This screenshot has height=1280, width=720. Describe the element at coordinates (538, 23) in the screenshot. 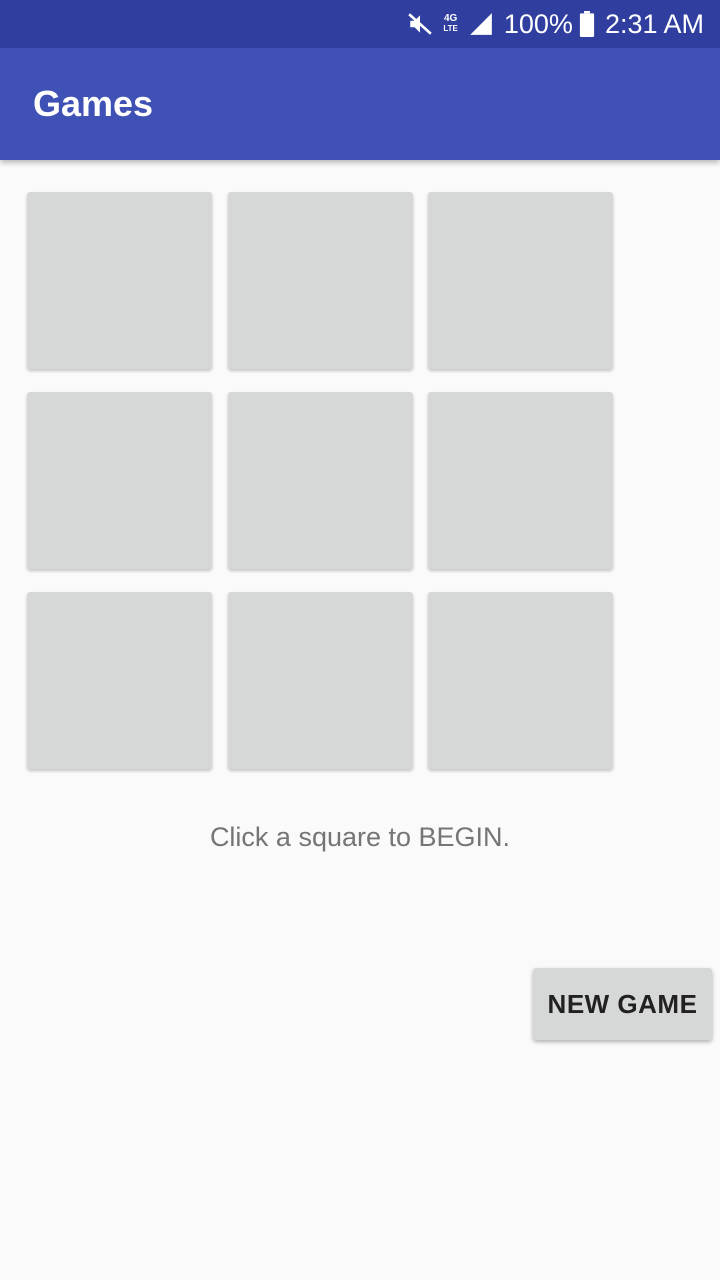

I see `battery-percent: 100%` at that location.